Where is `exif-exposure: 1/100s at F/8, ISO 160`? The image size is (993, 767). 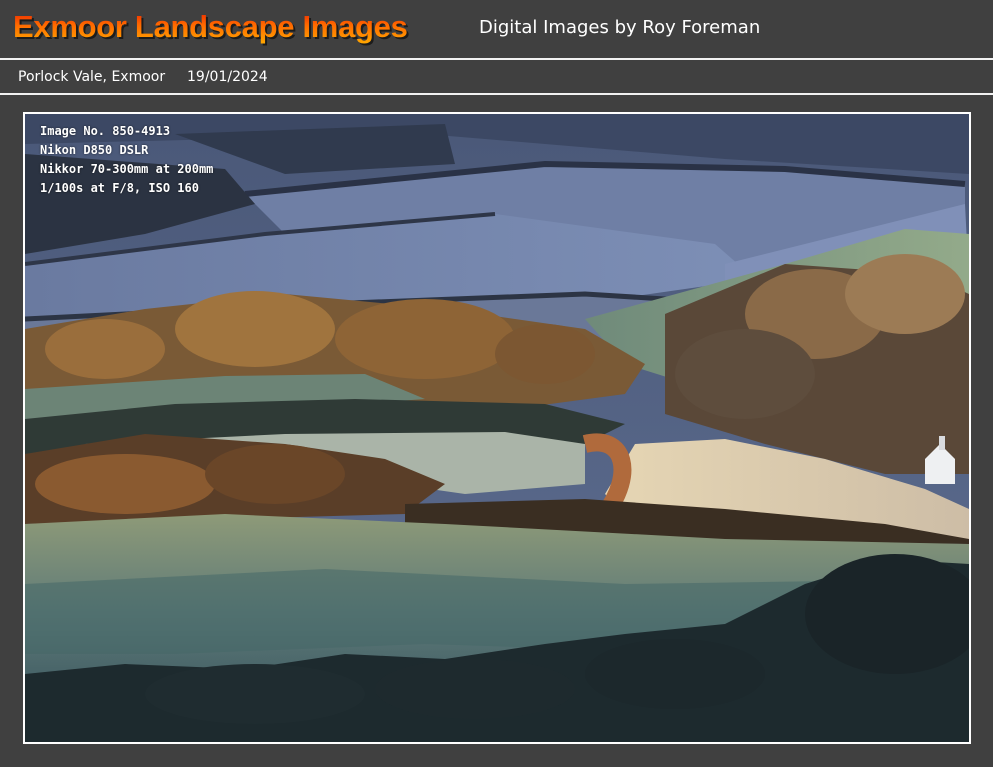 exif-exposure: 1/100s at F/8, ISO 160 is located at coordinates (119, 188).